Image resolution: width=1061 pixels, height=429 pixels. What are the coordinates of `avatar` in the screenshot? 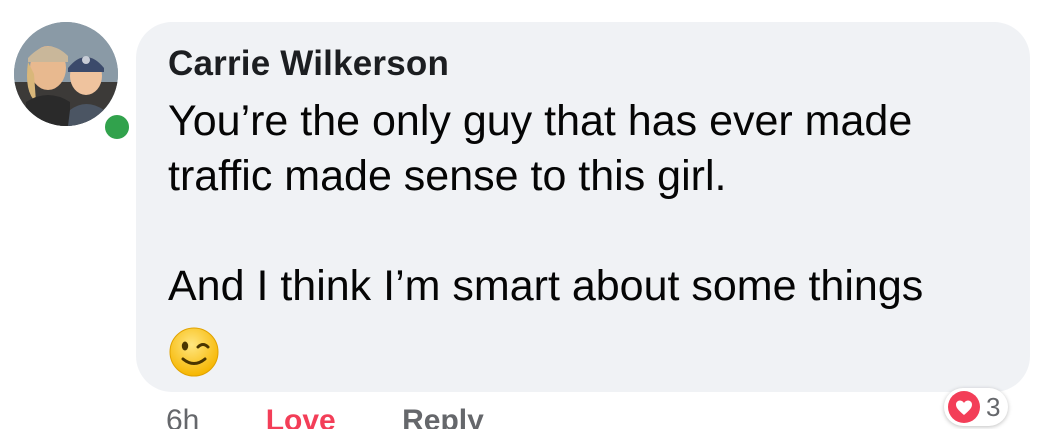 It's located at (66, 74).